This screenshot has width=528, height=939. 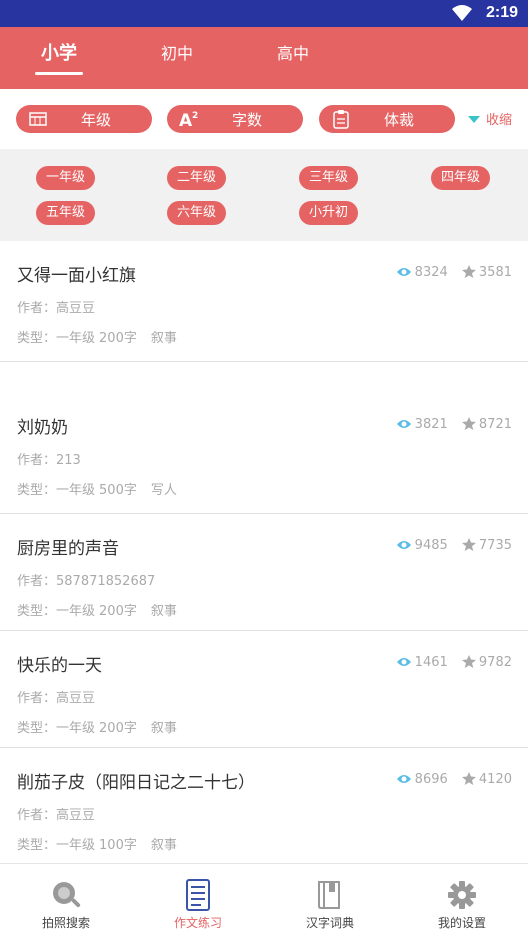 I want to click on article-title: 刘奶奶, so click(x=42, y=428).